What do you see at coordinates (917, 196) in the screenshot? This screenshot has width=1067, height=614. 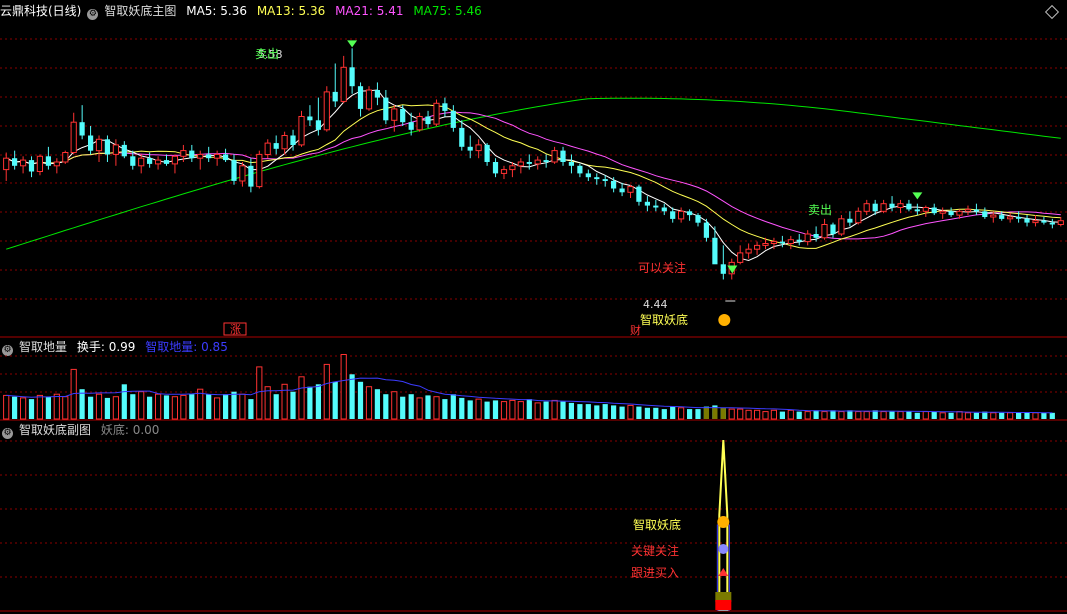 I see `sell-arrow` at bounding box center [917, 196].